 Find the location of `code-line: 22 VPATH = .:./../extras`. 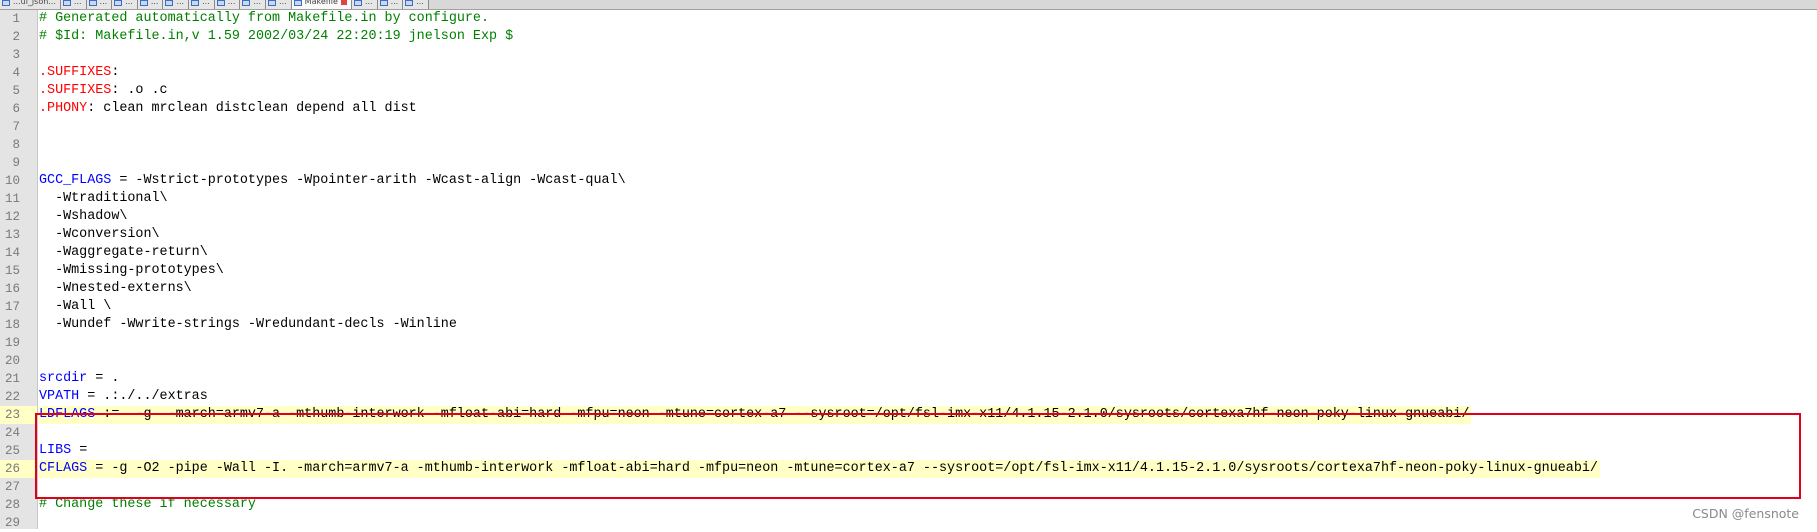

code-line: 22 VPATH = .:./../extras is located at coordinates (908, 397).